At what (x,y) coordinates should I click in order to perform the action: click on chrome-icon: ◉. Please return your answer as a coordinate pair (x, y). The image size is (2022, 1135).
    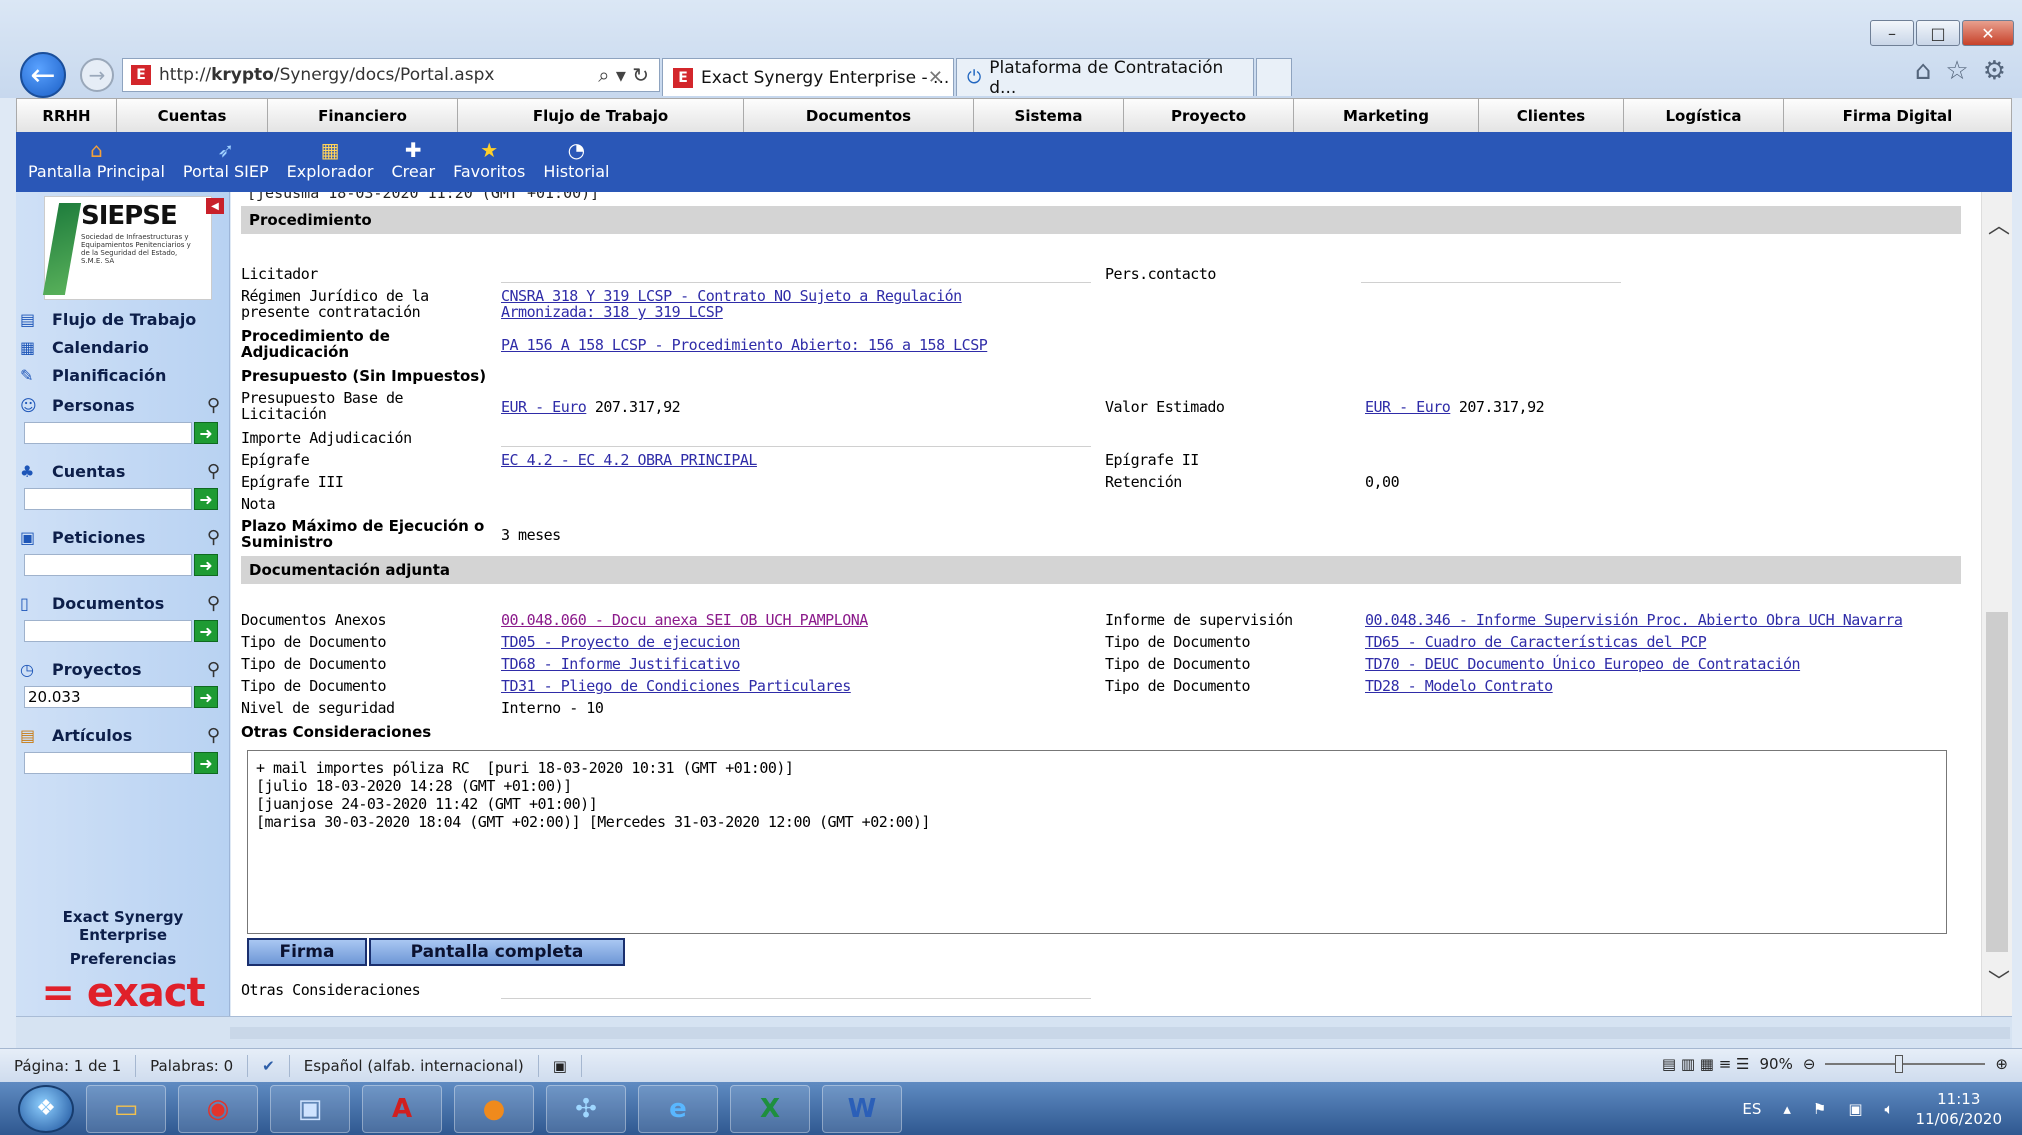
    Looking at the image, I should click on (218, 1108).